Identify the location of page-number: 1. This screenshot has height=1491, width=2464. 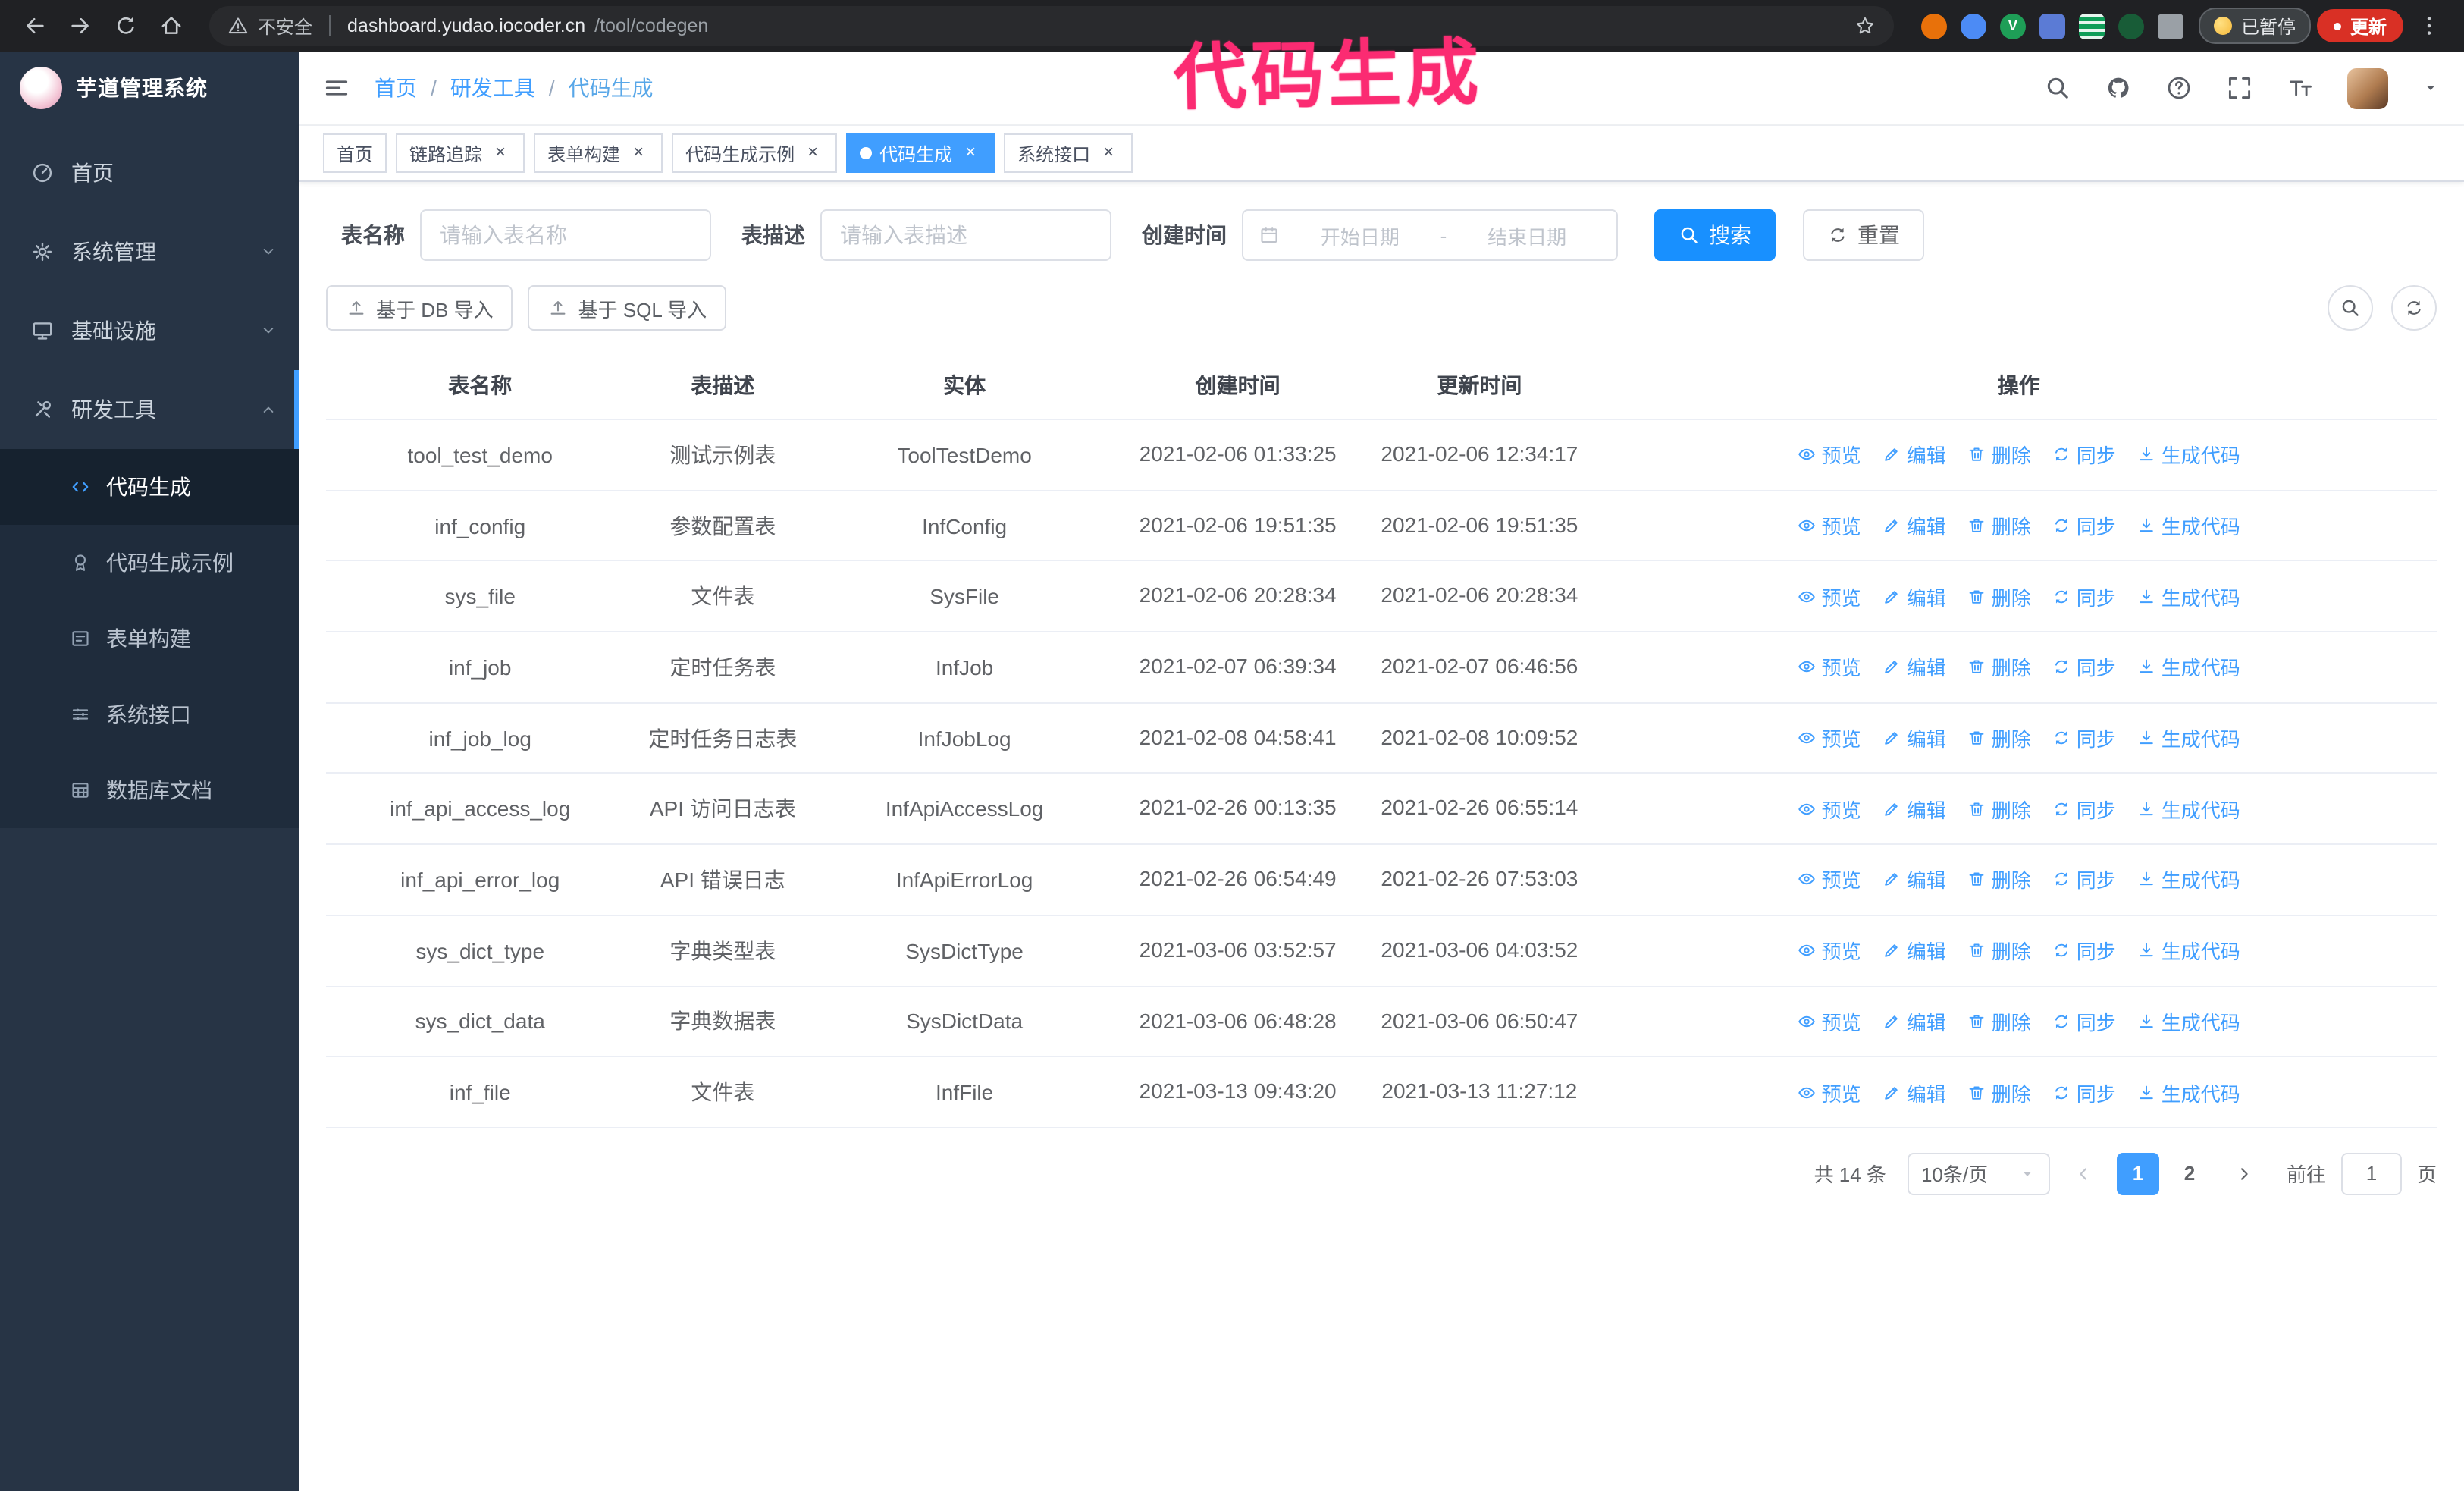
(2137, 1173).